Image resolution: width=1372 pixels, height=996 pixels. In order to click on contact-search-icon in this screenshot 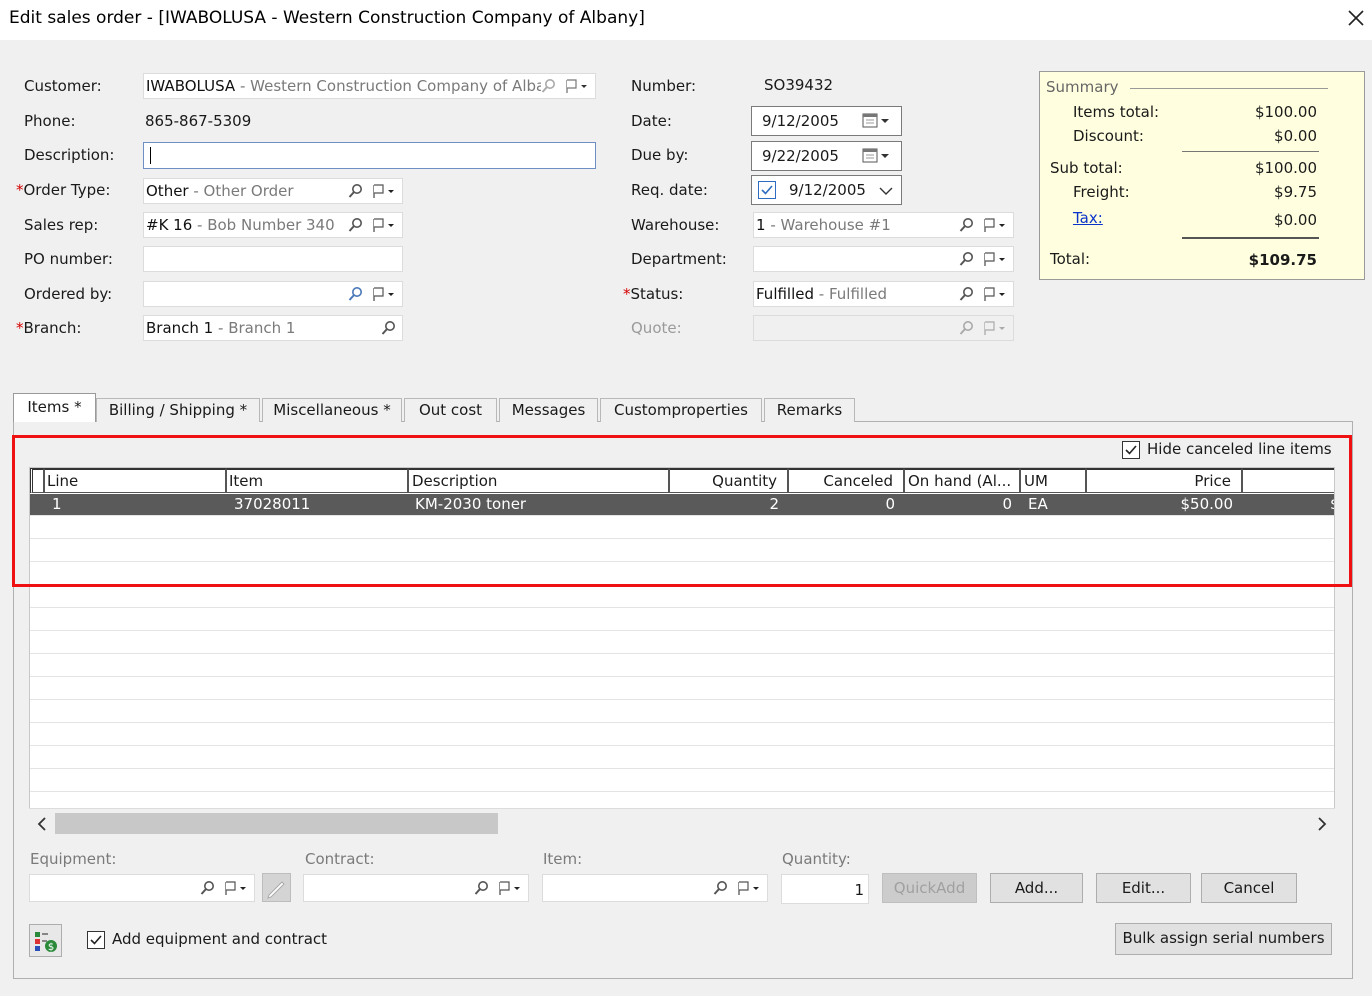, I will do `click(355, 294)`.